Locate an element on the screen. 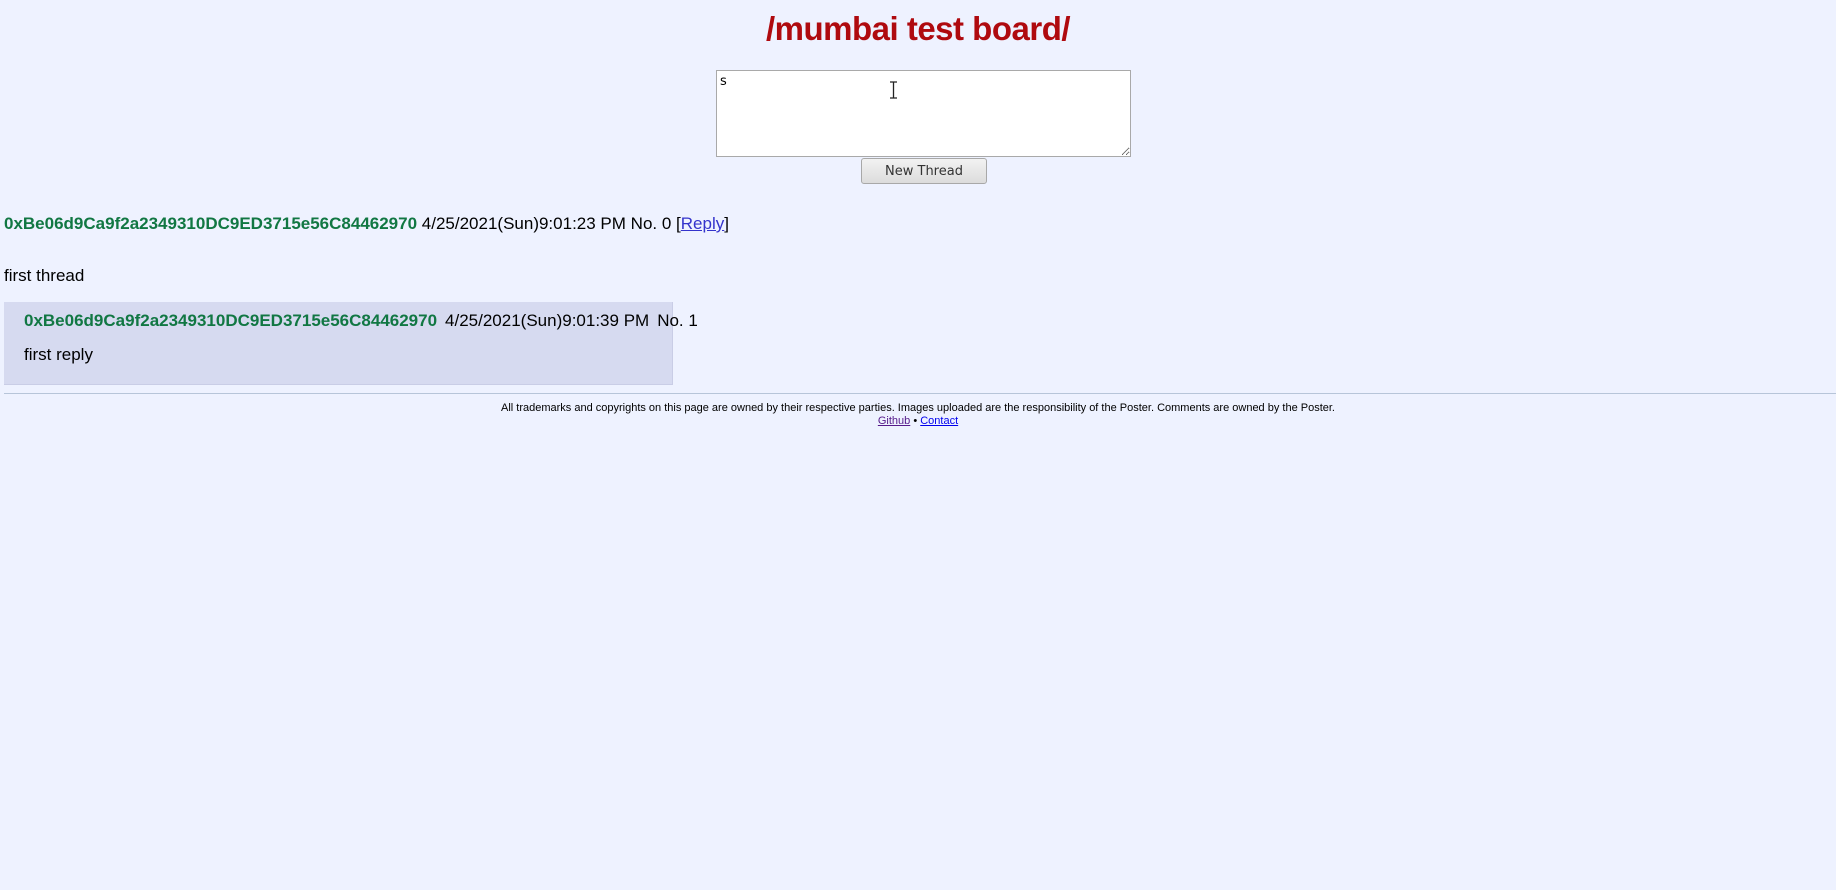  contact-link: Contact is located at coordinates (939, 421).